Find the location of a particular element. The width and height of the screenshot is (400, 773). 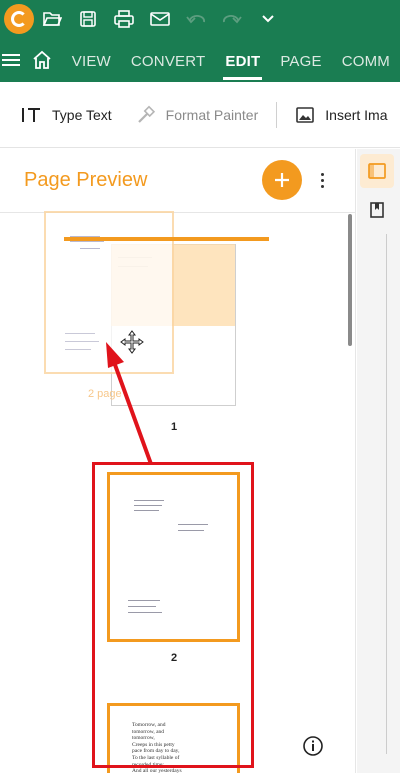

image-icon is located at coordinates (305, 114).